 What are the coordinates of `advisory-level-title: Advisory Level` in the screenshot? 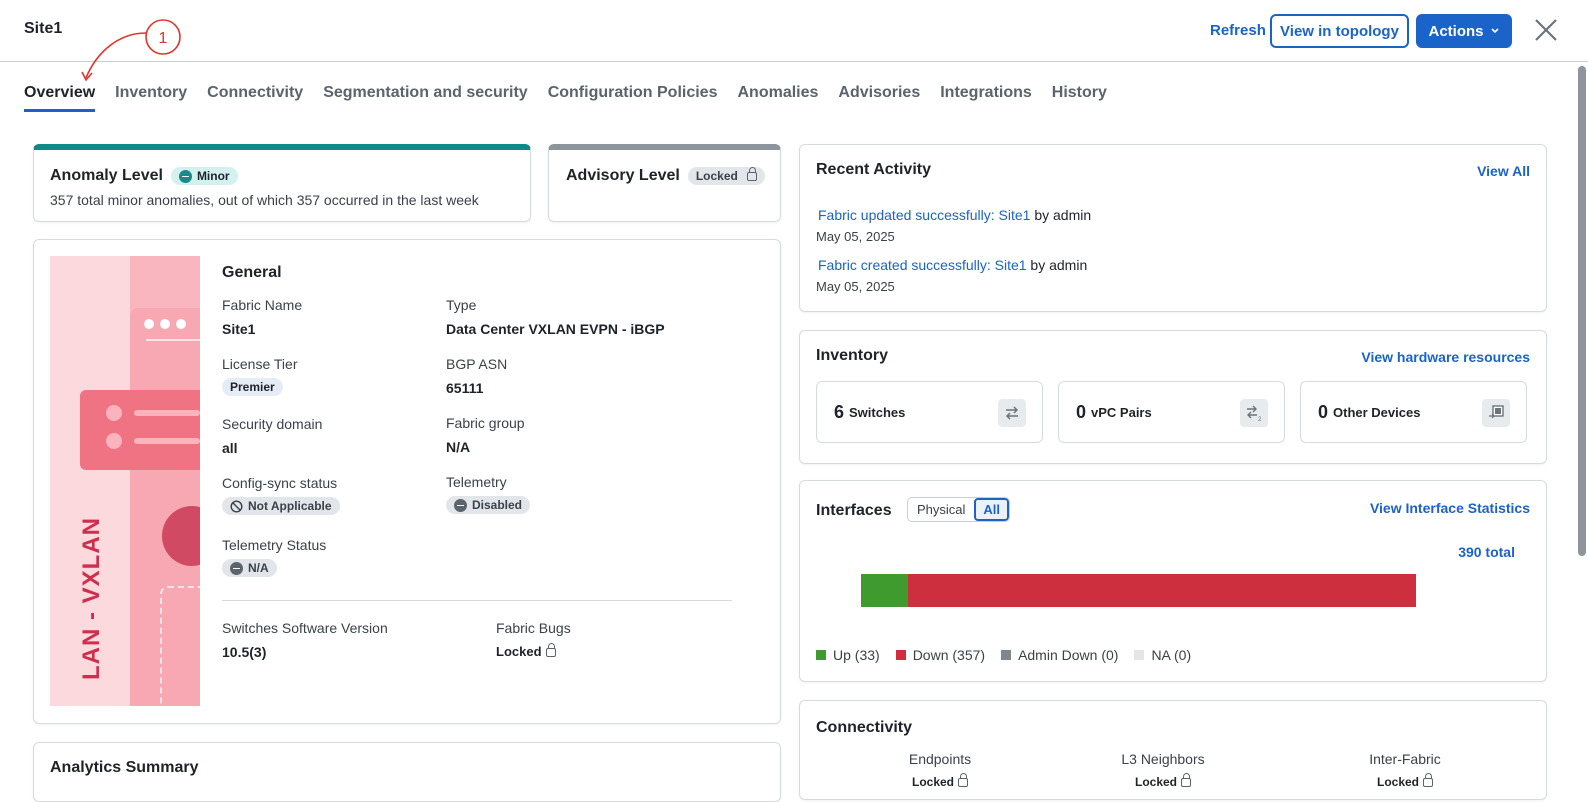 It's located at (623, 175).